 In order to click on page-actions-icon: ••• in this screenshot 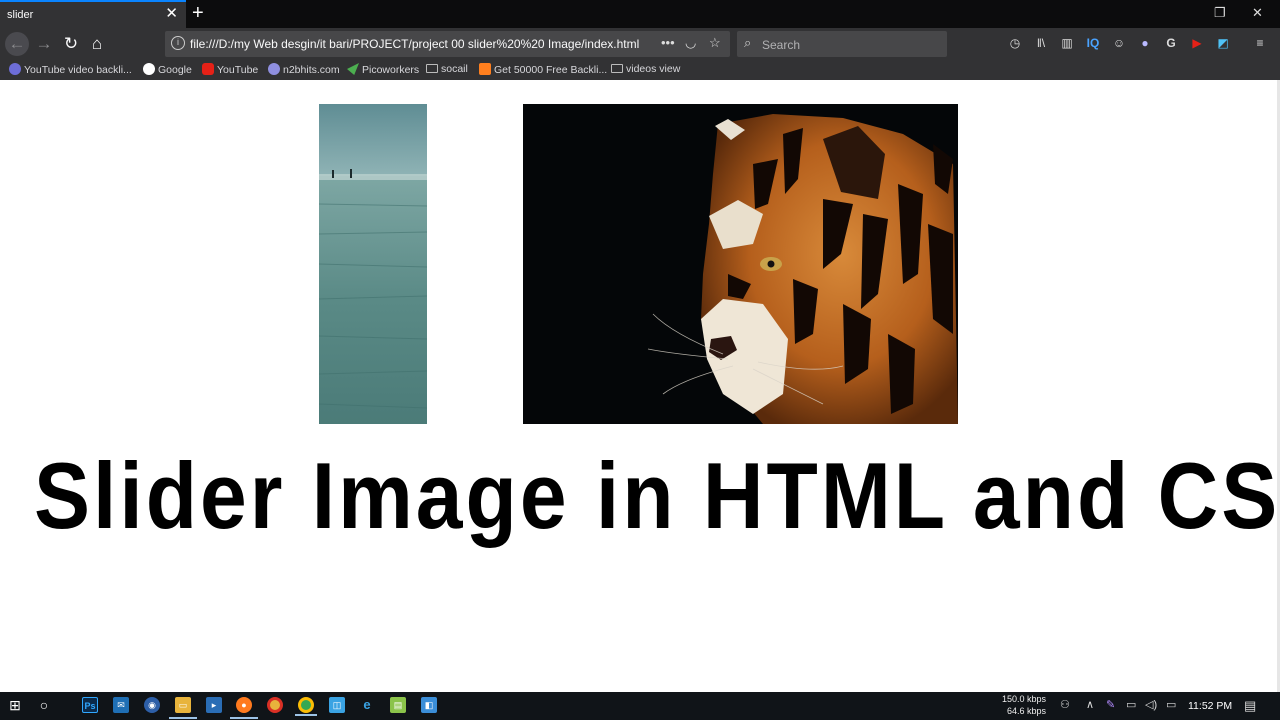, I will do `click(668, 42)`.